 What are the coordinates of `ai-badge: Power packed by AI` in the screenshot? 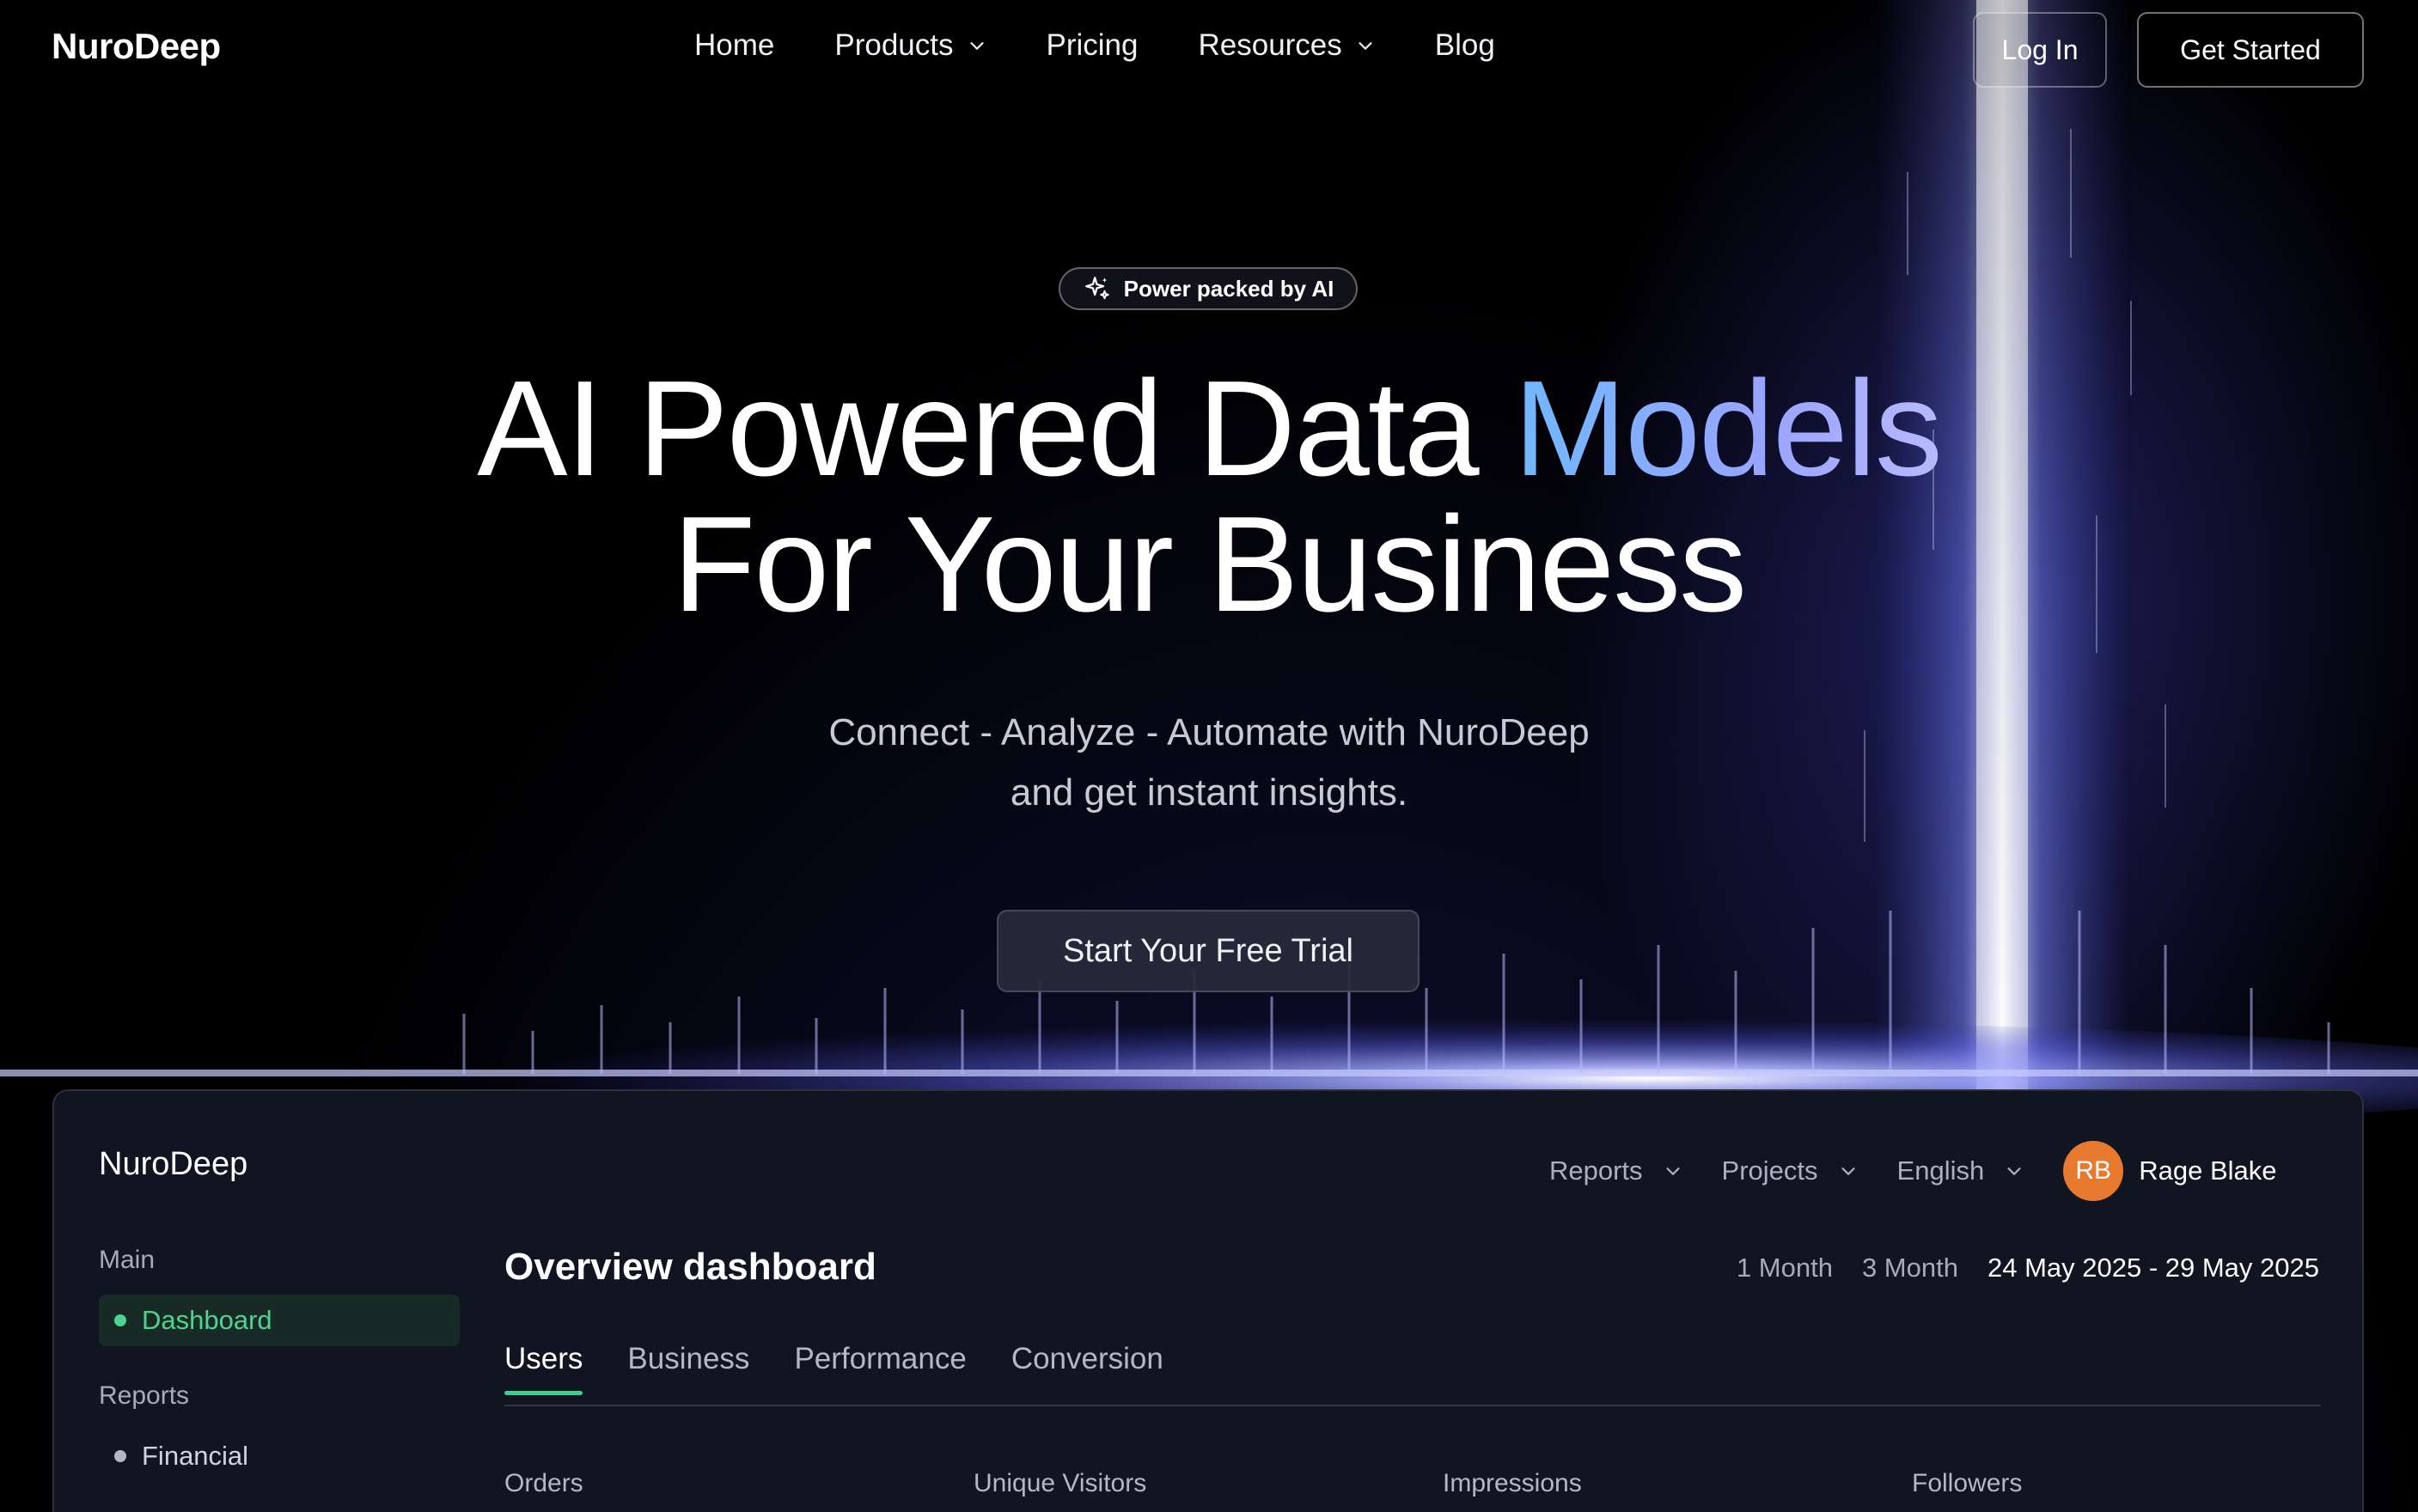 It's located at (1208, 288).